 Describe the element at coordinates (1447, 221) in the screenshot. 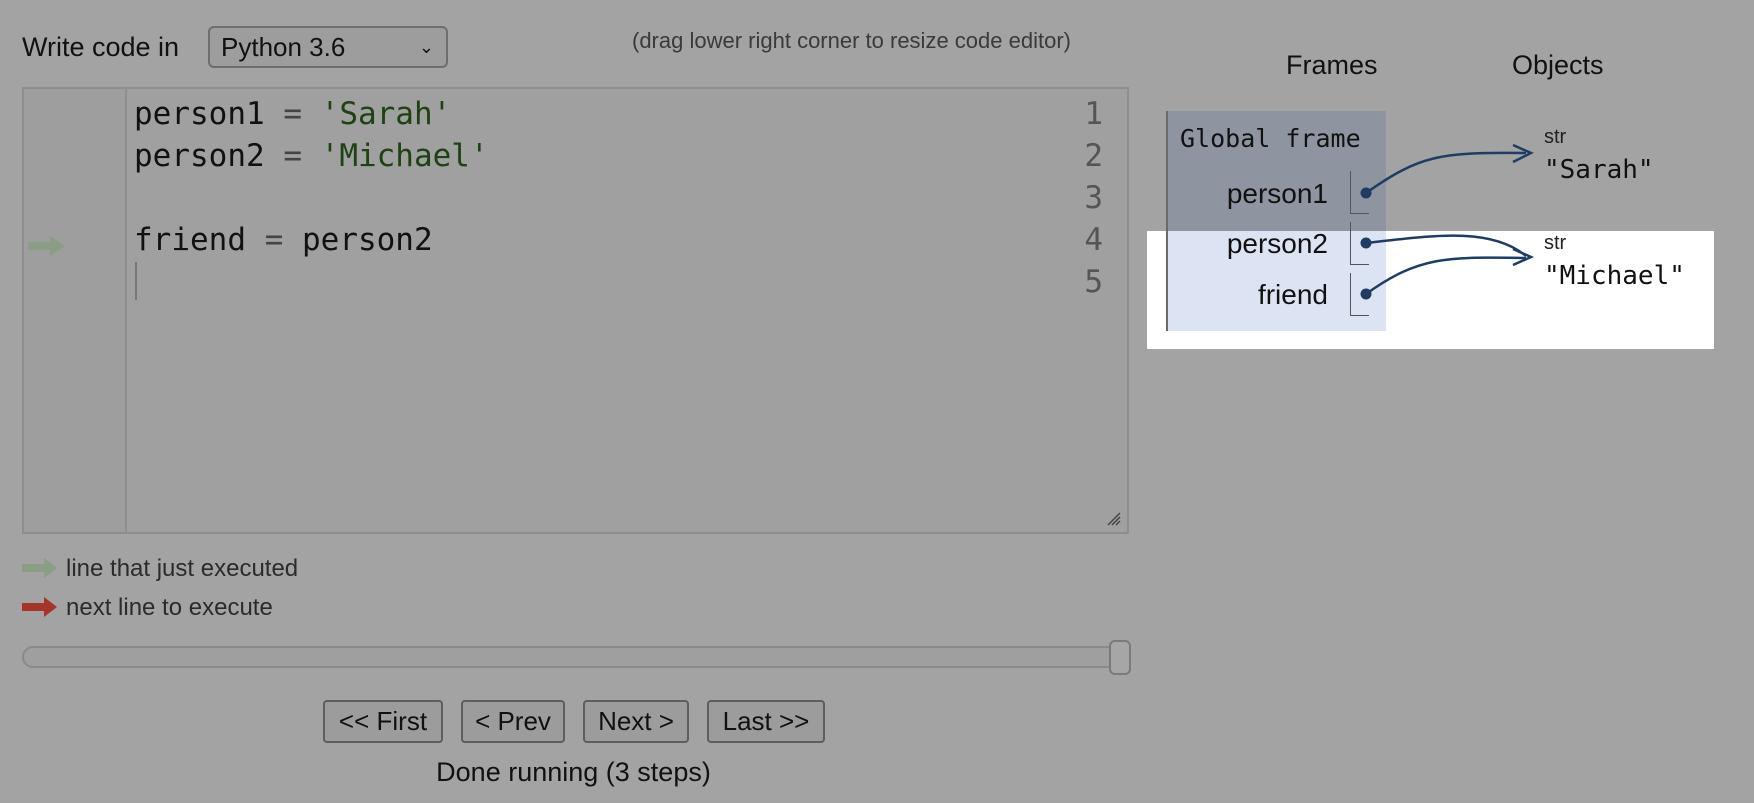

I see `pointer-arrows` at that location.